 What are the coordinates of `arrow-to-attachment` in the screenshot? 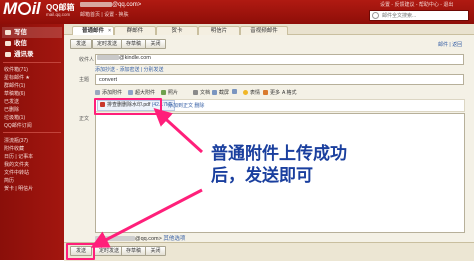 It's located at (178, 130).